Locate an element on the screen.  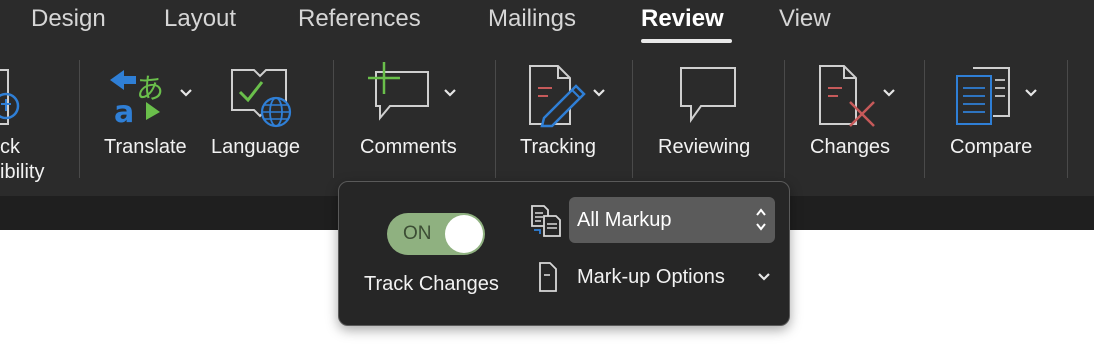
reviewing-label: Reviewing is located at coordinates (704, 147).